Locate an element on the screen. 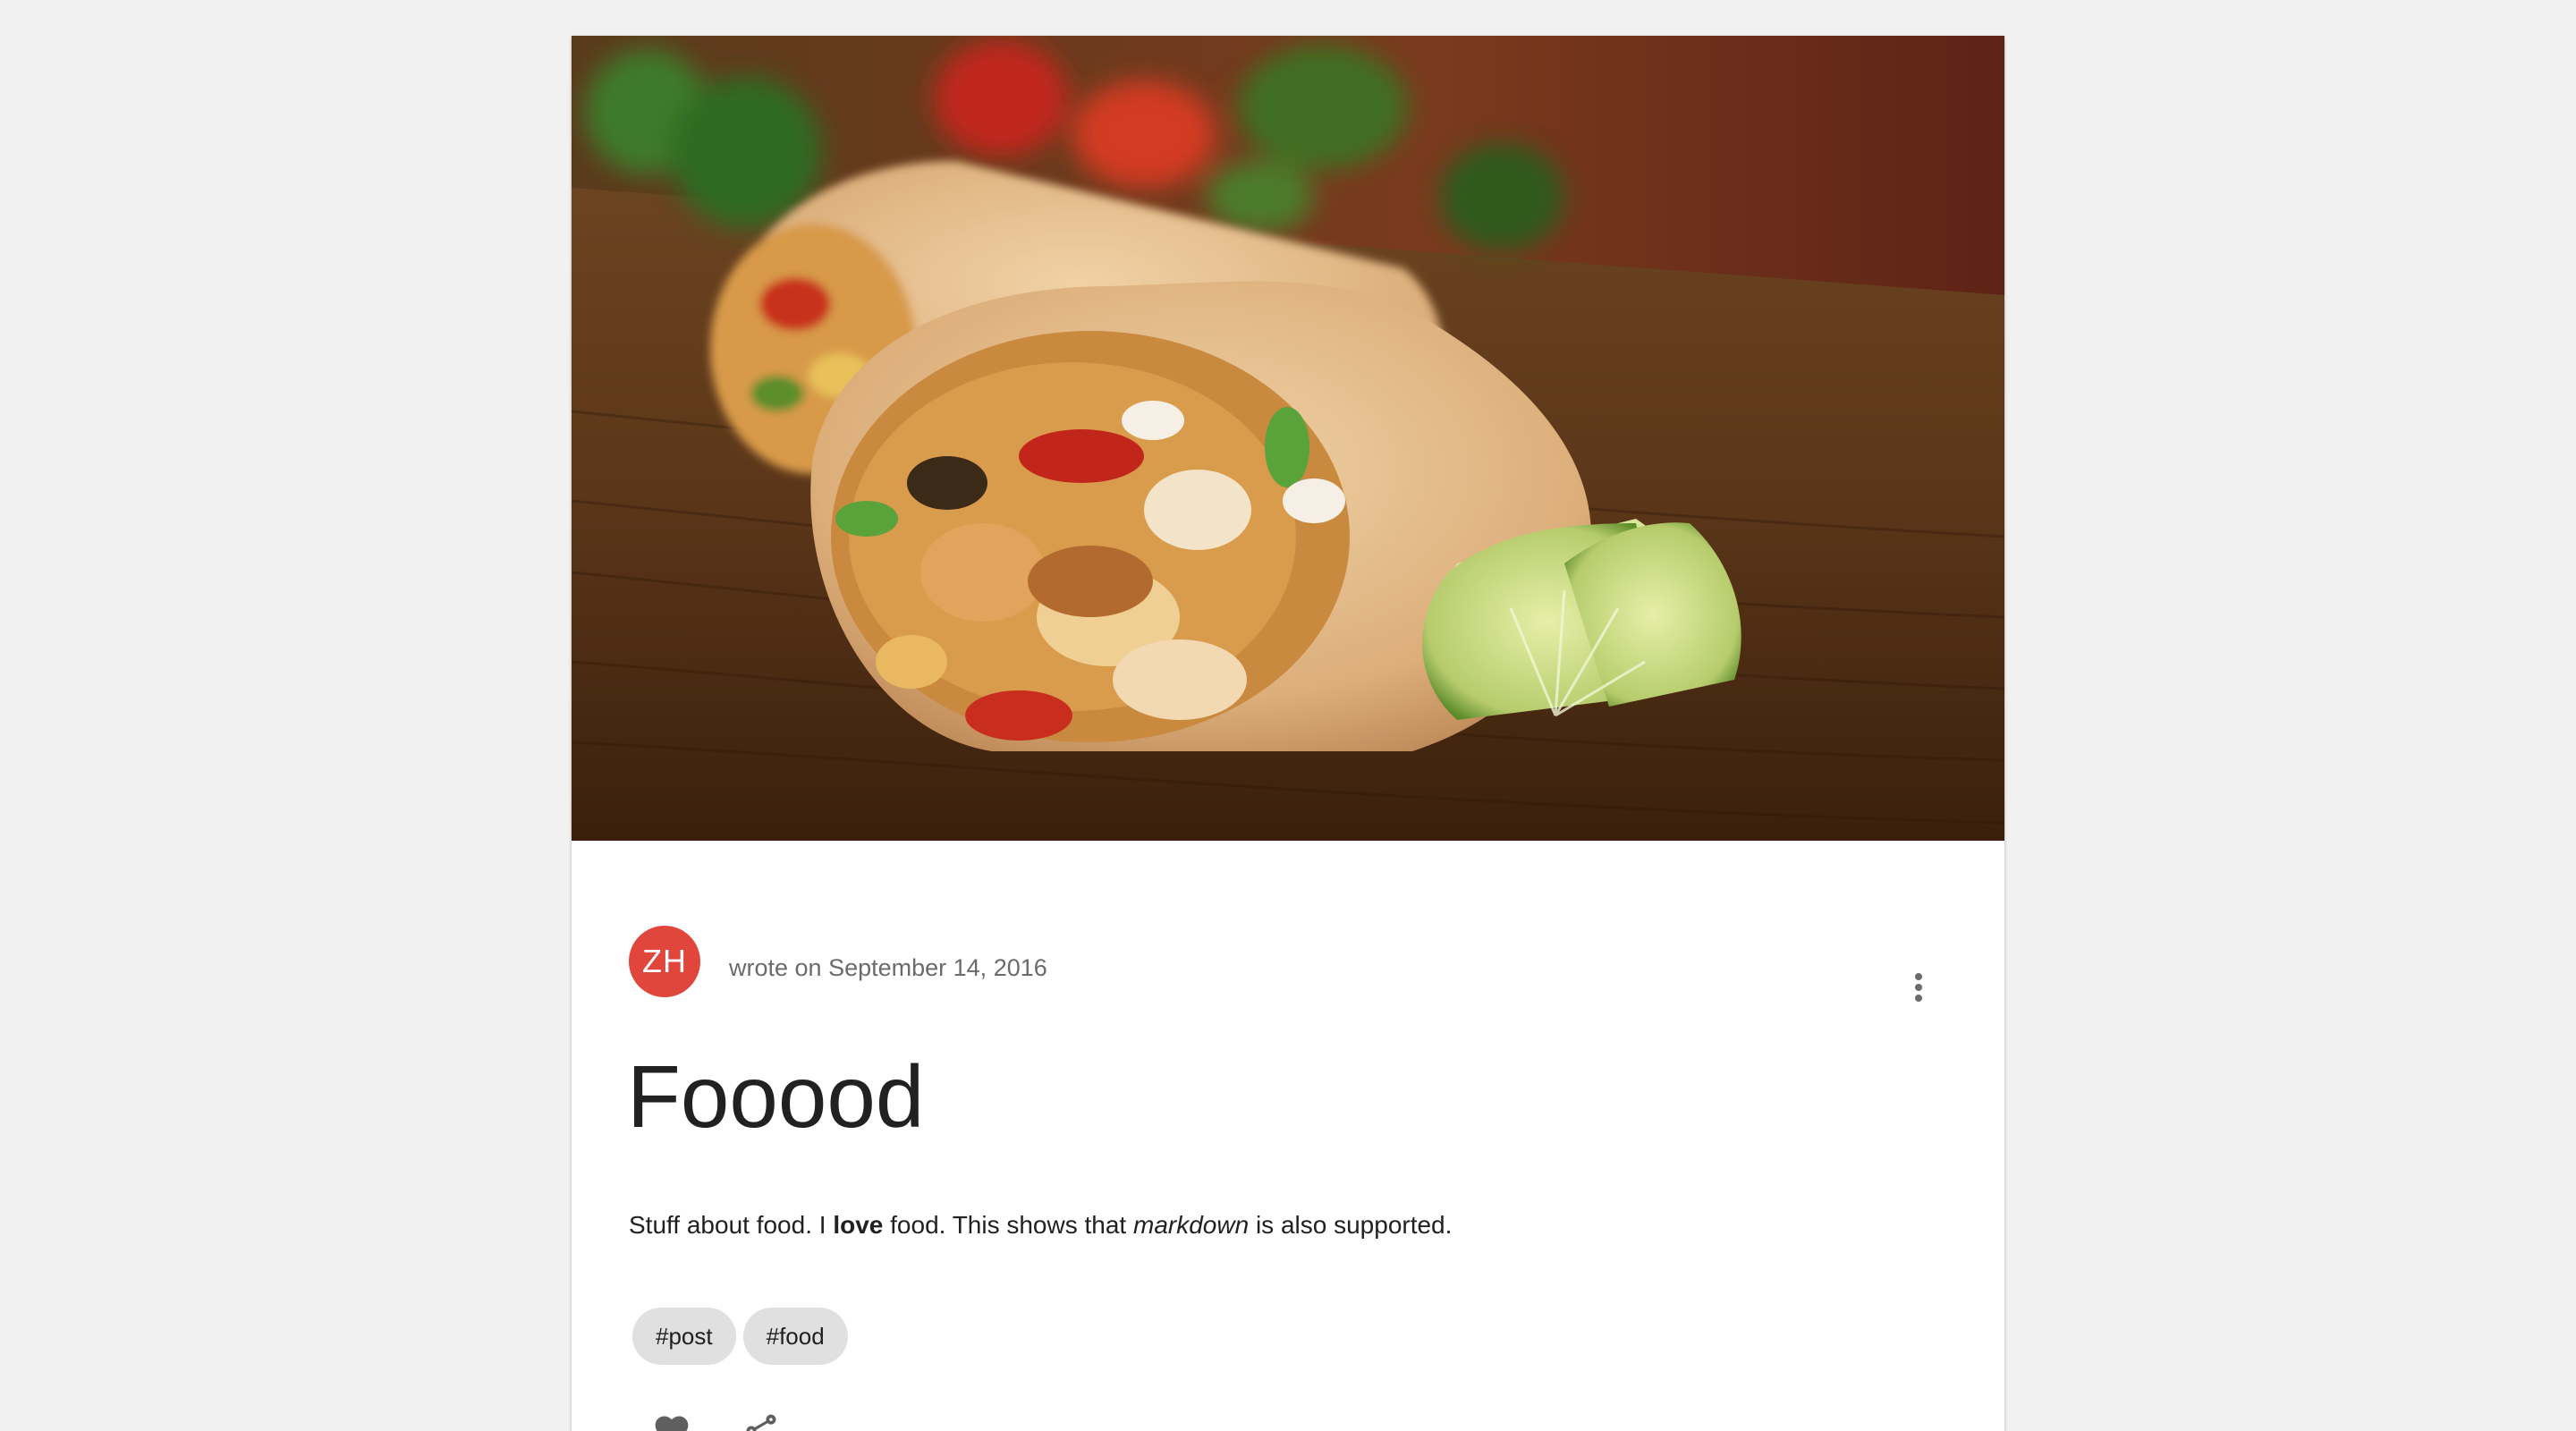 Image resolution: width=2576 pixels, height=1431 pixels. body-text-2: food. This shows that is located at coordinates (1008, 1225).